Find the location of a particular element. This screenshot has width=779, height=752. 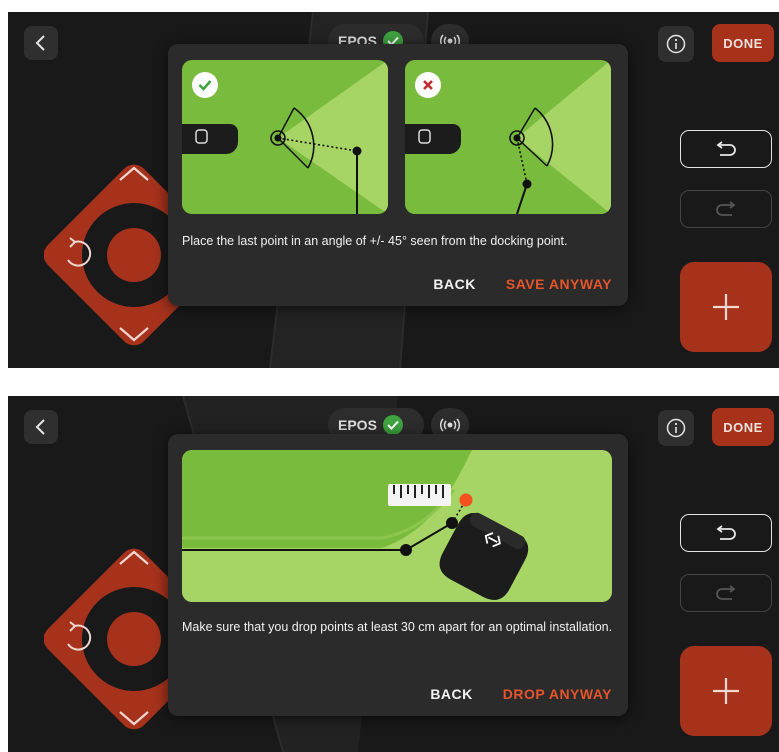

epos-label: EPOS is located at coordinates (357, 425).